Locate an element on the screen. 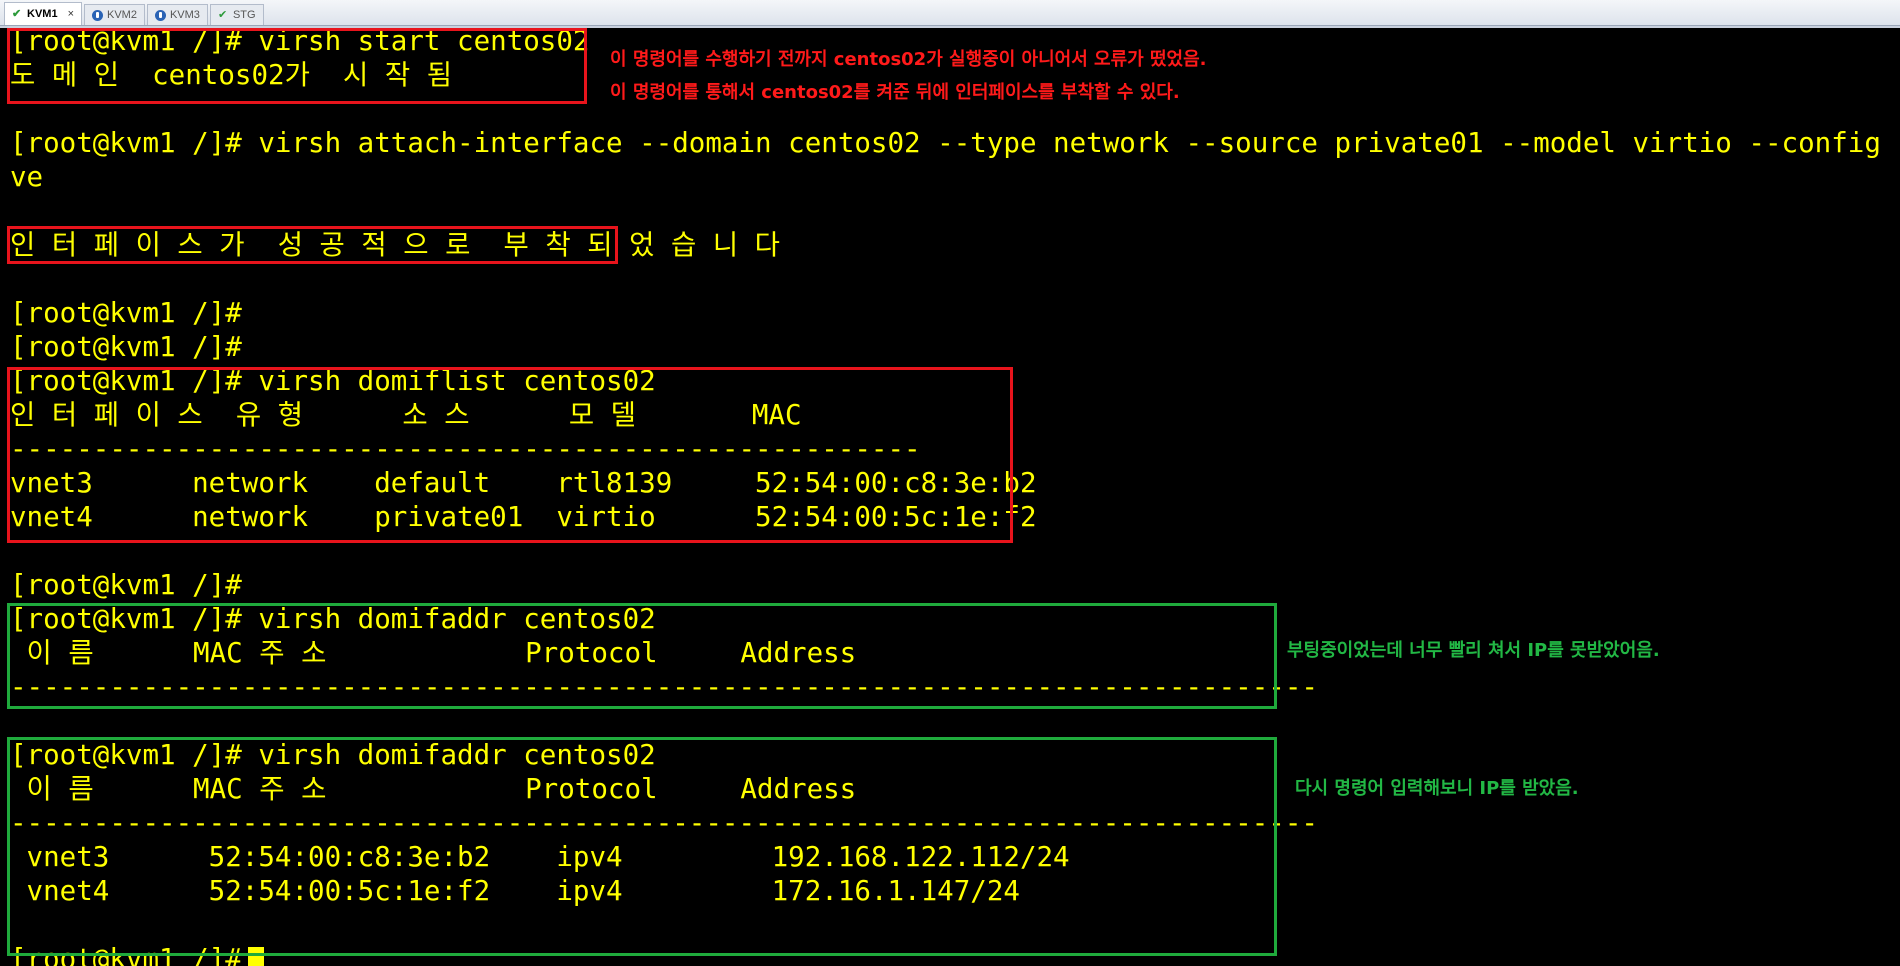  tab-label: KVM1 is located at coordinates (42, 14).